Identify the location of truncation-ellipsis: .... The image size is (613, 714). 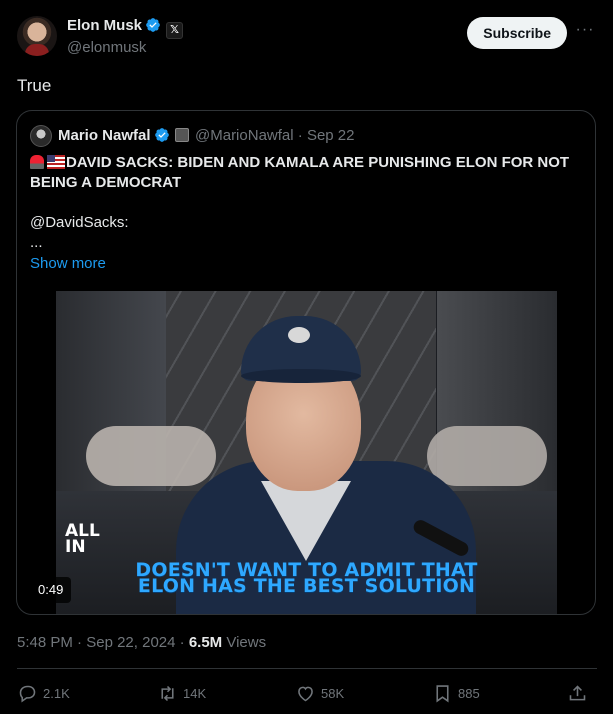
(36, 242).